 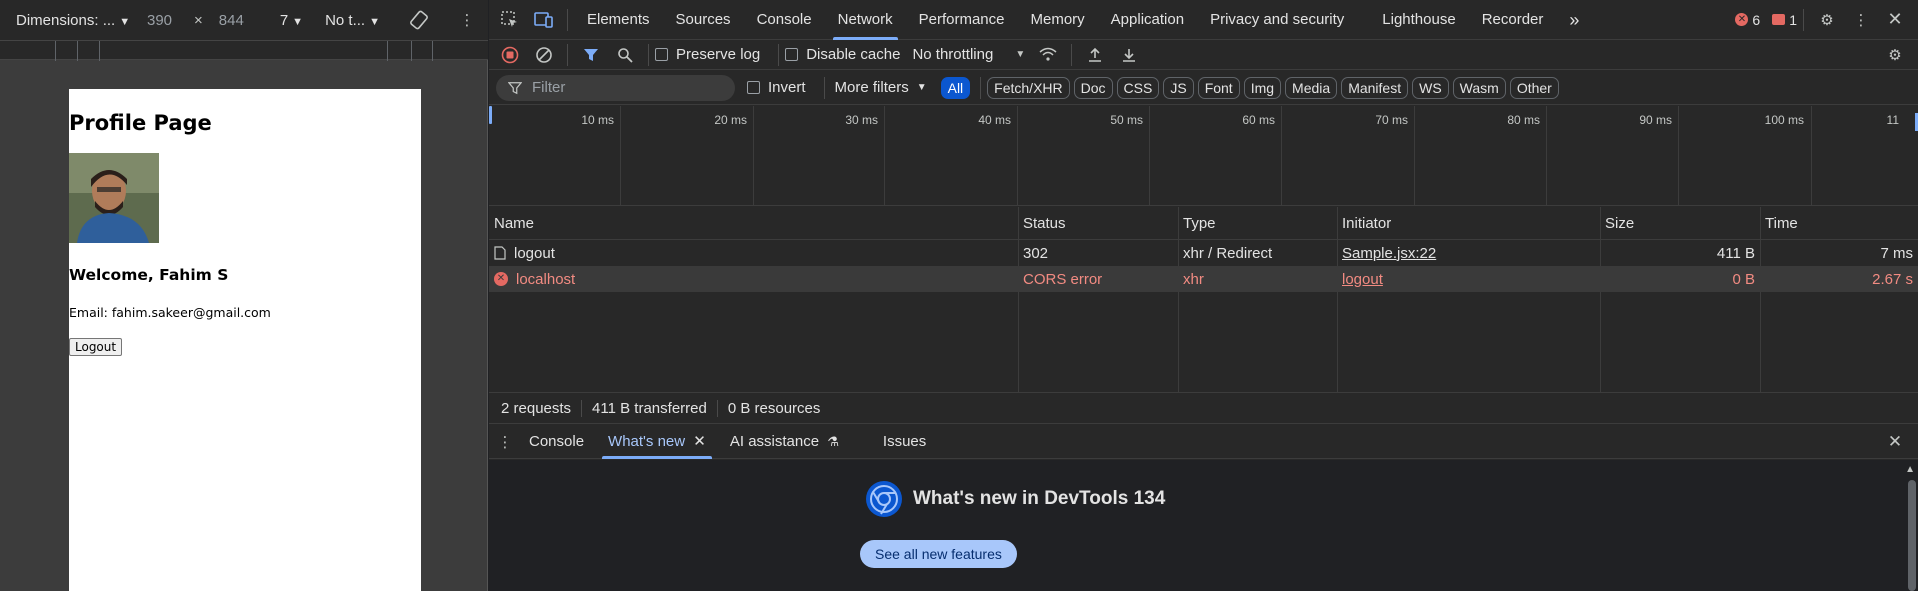 I want to click on filter-type-js: JS, so click(x=1178, y=87).